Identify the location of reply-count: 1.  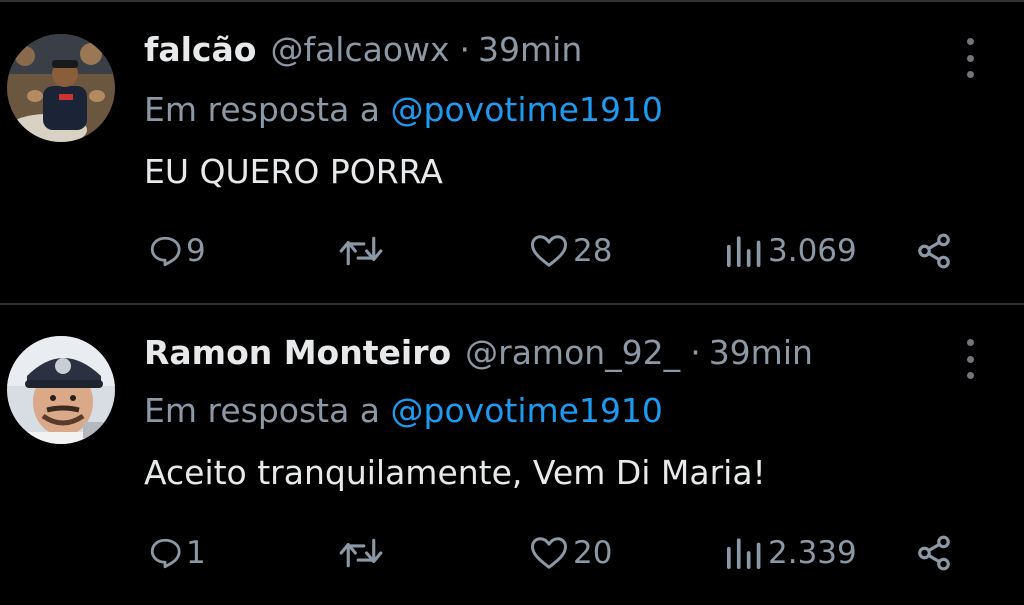
(196, 553).